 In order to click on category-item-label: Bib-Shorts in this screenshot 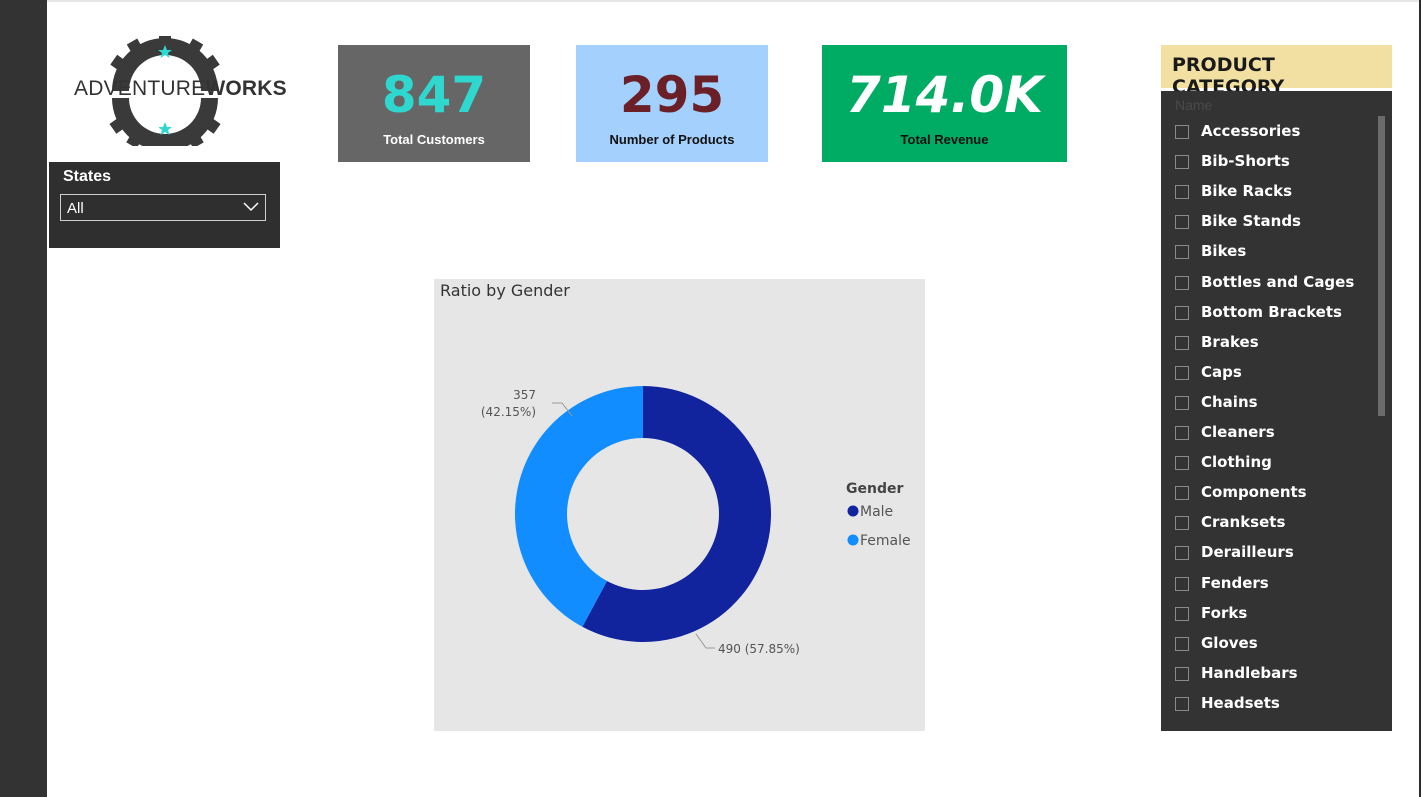, I will do `click(1245, 161)`.